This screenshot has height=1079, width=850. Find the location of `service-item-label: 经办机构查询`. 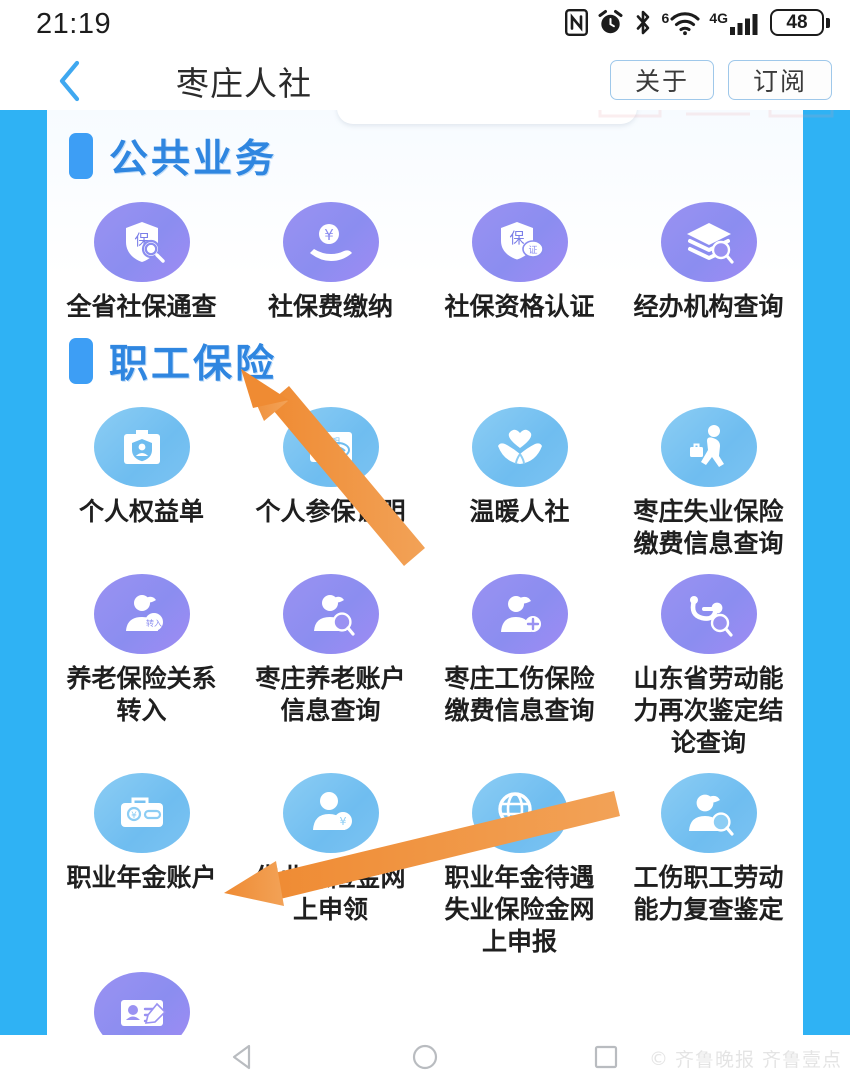

service-item-label: 经办机构查询 is located at coordinates (708, 306).